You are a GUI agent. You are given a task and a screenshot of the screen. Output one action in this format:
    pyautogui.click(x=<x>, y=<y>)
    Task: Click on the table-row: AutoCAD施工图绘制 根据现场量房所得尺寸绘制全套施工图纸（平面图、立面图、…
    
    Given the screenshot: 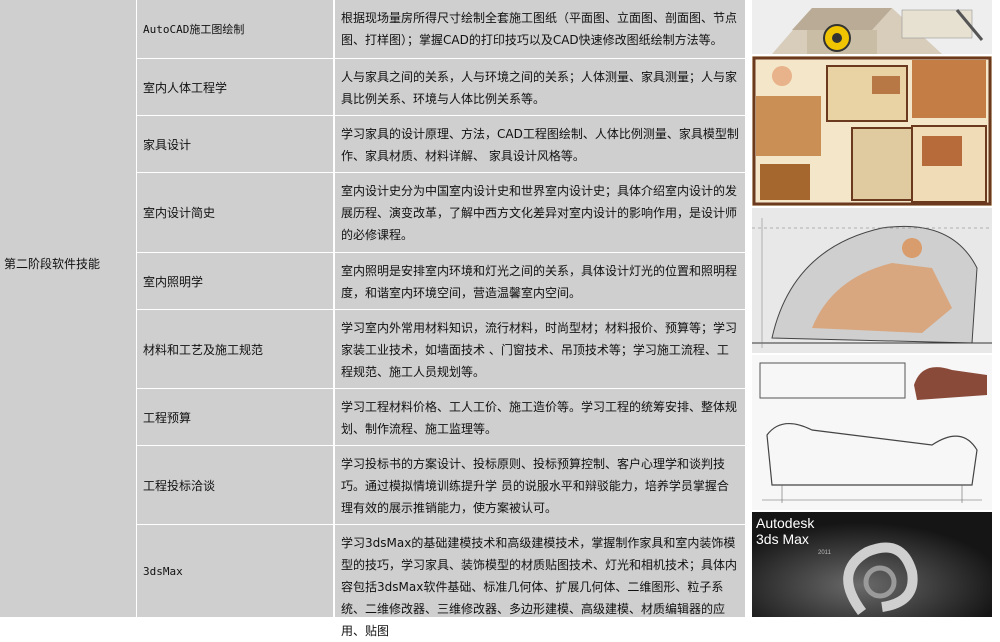 What is the action you would take?
    pyautogui.click(x=441, y=29)
    